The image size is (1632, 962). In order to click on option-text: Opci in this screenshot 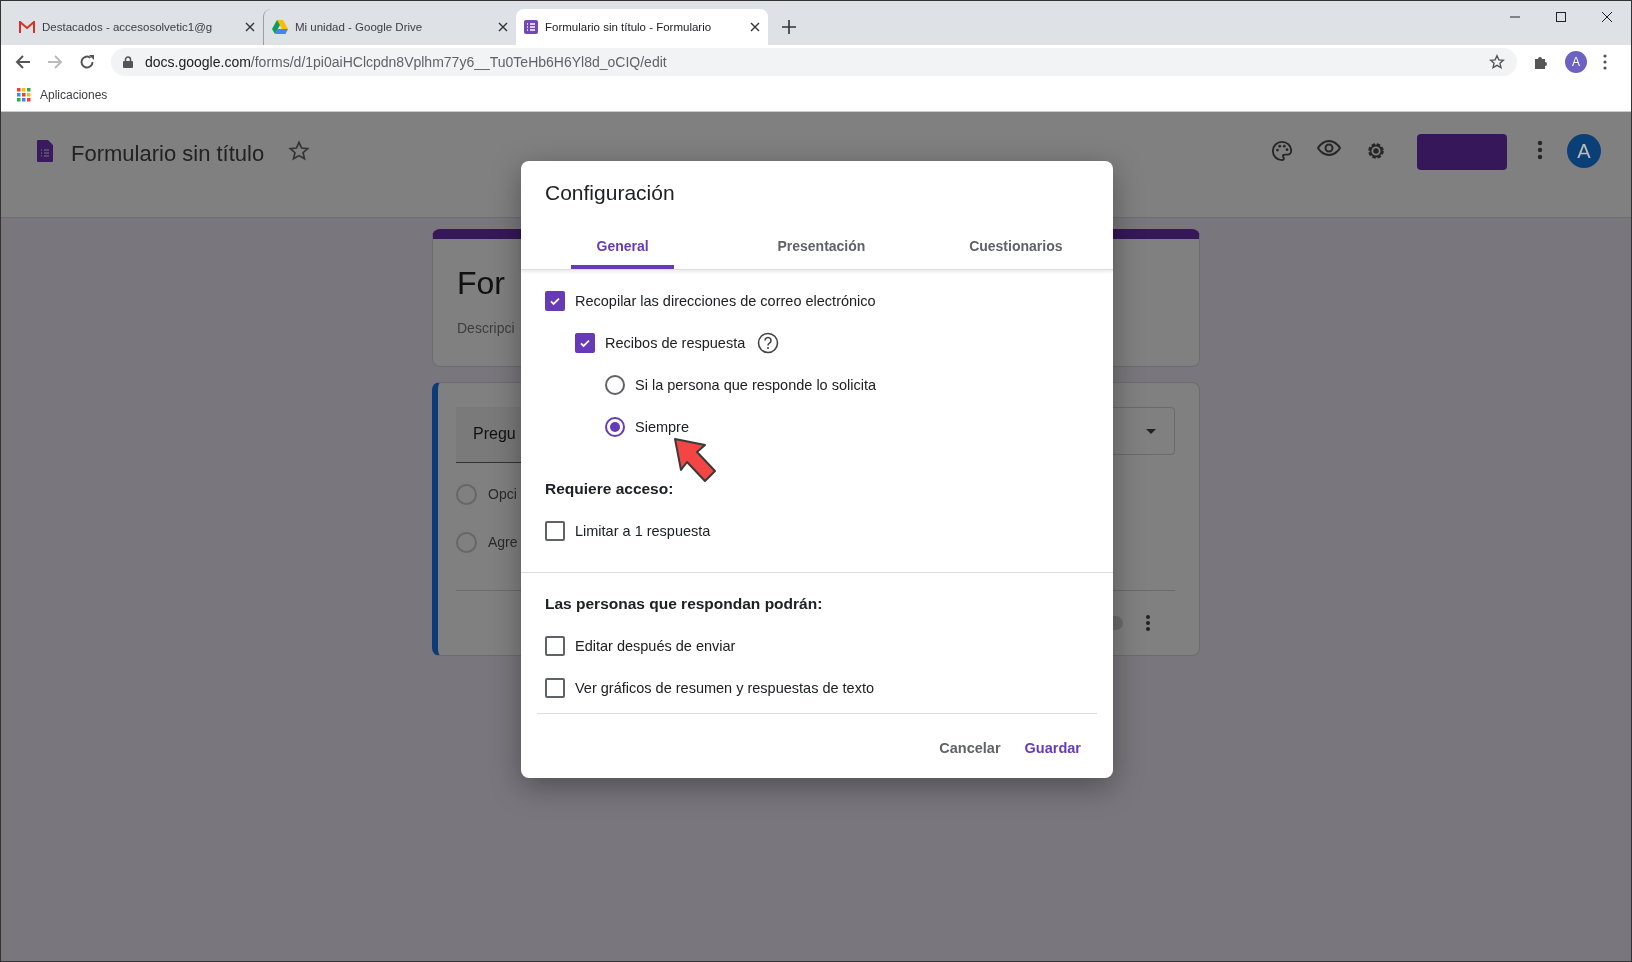, I will do `click(502, 494)`.